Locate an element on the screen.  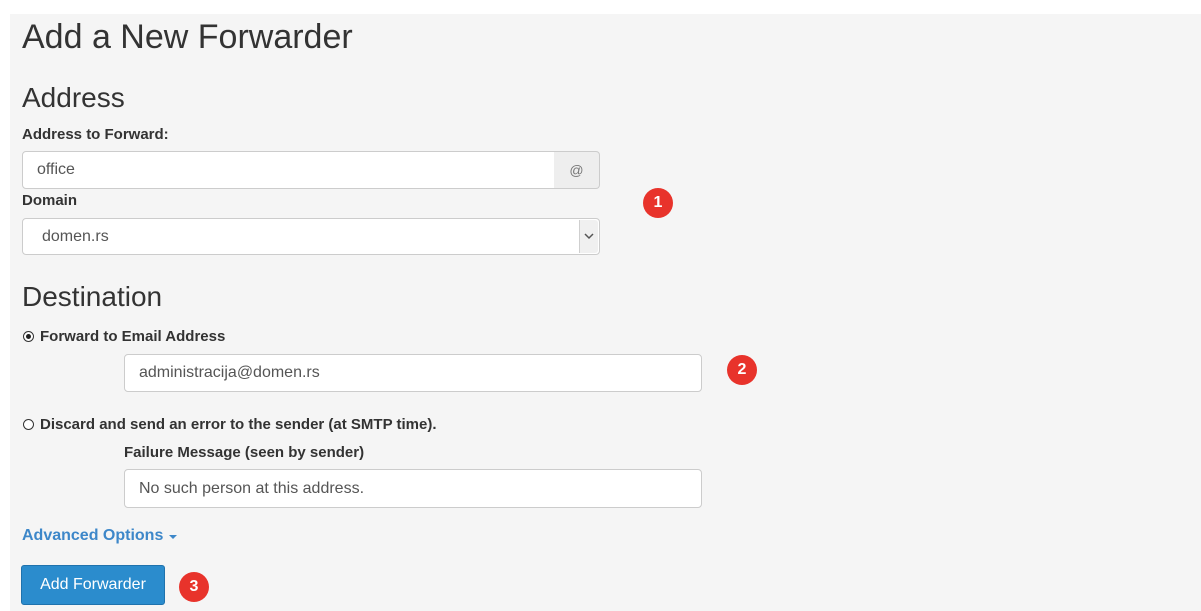
annotation-badge-3: 3 is located at coordinates (194, 587).